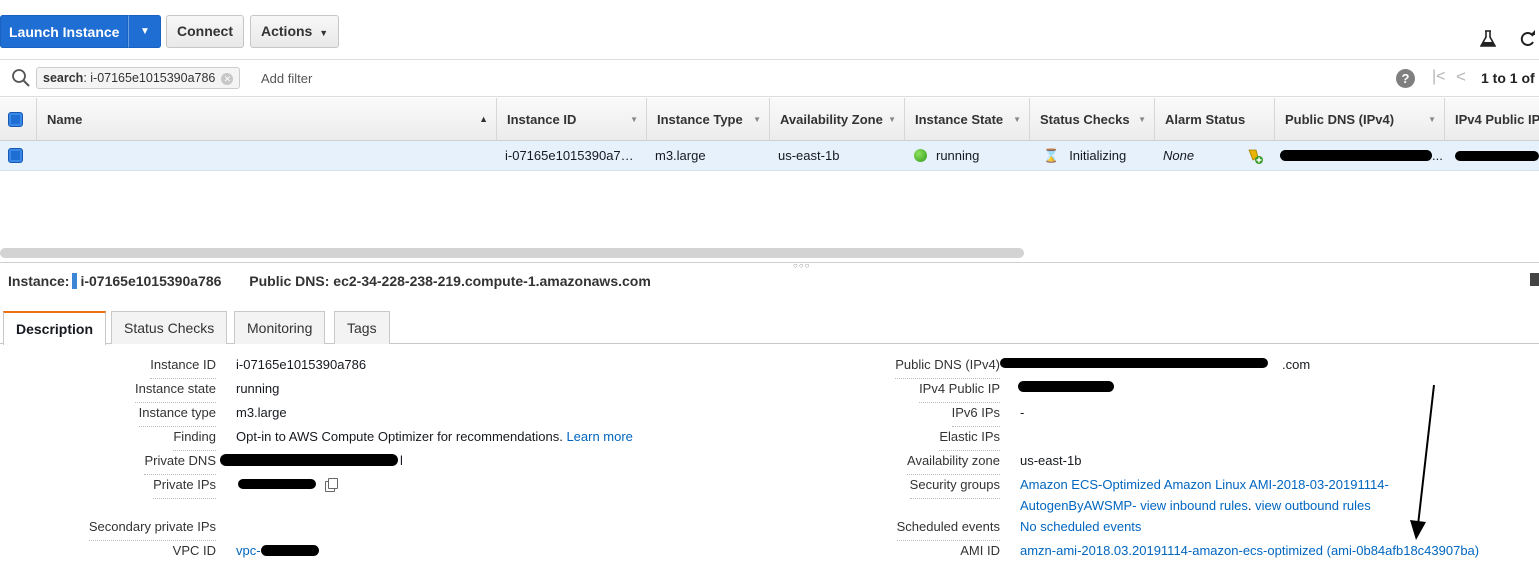 This screenshot has height=564, width=1539. Describe the element at coordinates (836, 119) in the screenshot. I see `column-header-availability-zone: Availability Zone ▼` at that location.